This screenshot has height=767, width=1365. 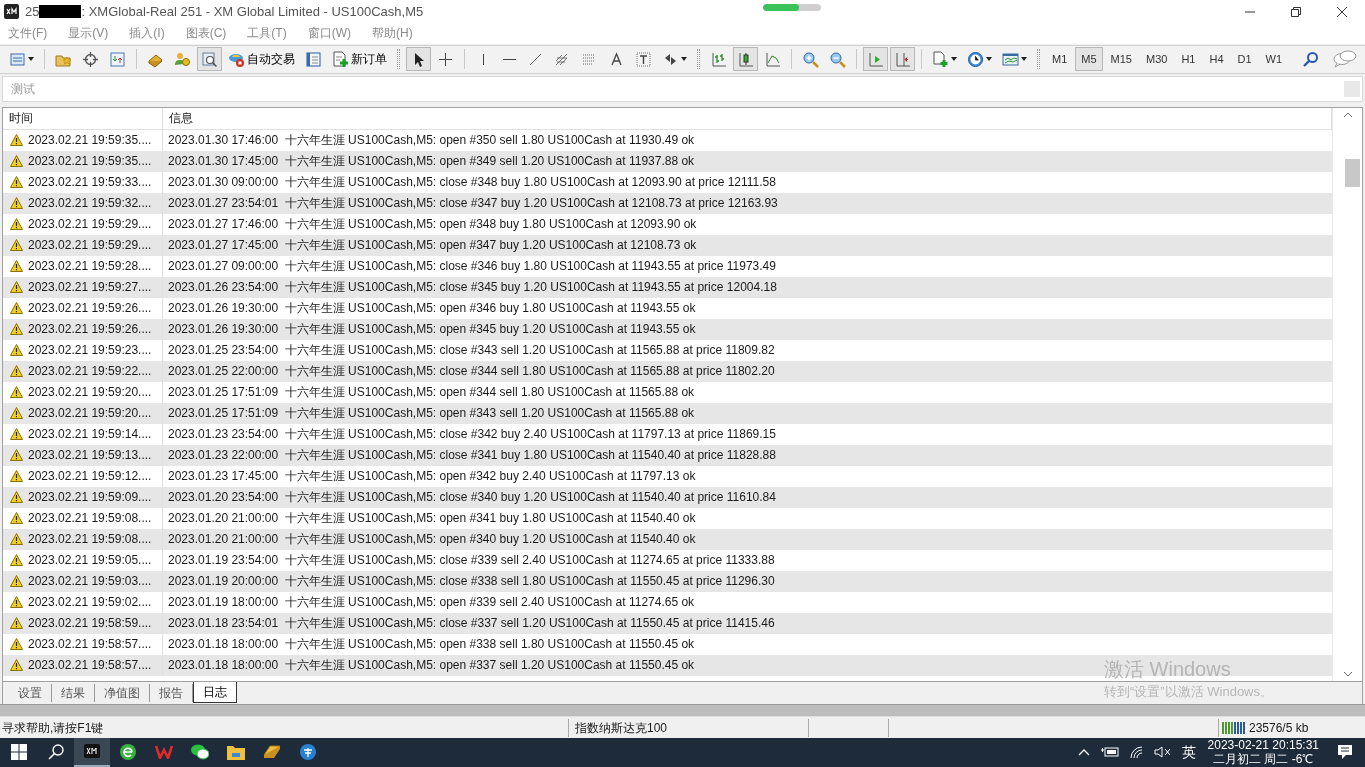 I want to click on app-logo-icon, so click(x=92, y=751).